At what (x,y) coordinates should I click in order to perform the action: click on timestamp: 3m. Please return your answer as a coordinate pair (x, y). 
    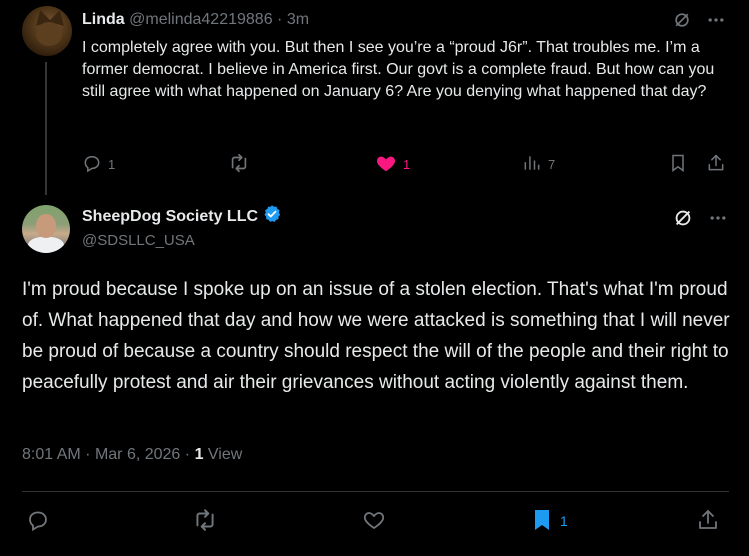
    Looking at the image, I should click on (298, 19).